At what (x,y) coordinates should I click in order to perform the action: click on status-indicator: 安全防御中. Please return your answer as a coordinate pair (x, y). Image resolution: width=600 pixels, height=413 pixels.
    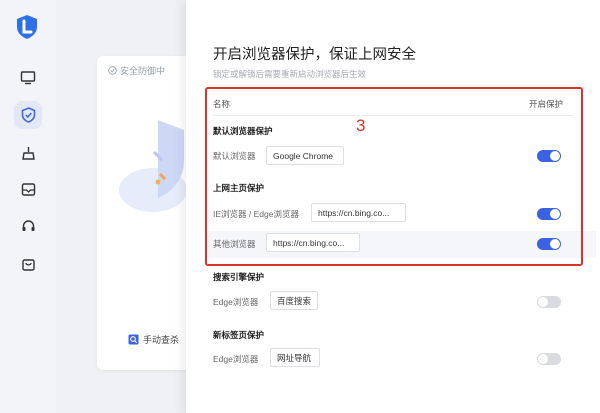
    Looking at the image, I should click on (136, 70).